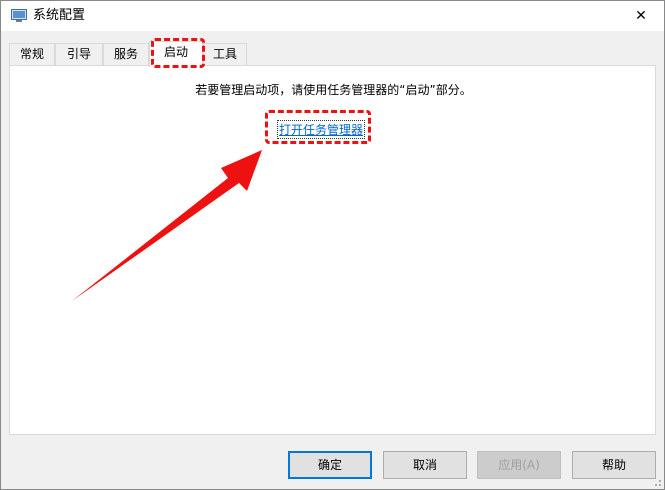  Describe the element at coordinates (614, 465) in the screenshot. I see `help-button: 帮助` at that location.